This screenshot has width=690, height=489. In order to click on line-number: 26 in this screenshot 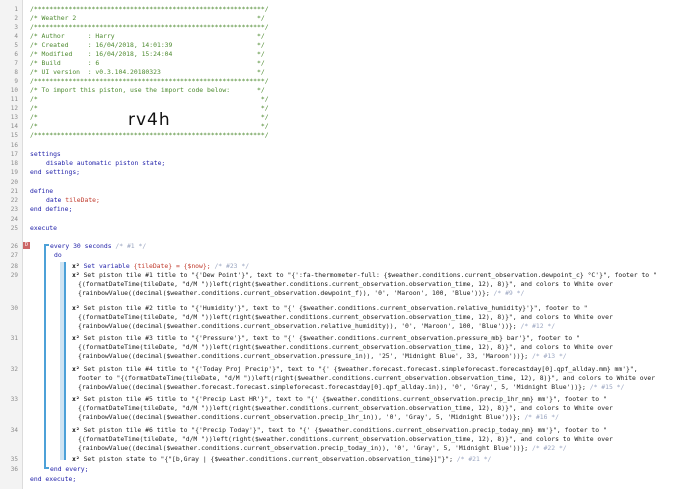, I will do `click(14, 246)`.